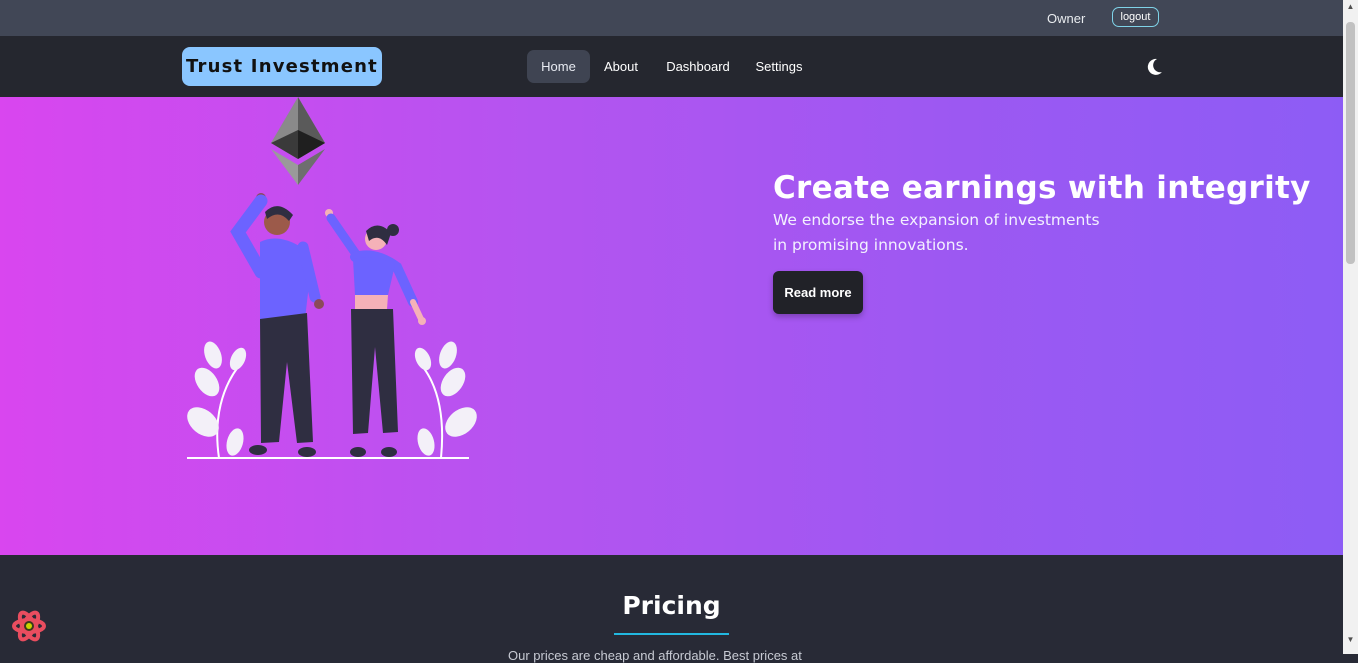  Describe the element at coordinates (1066, 18) in the screenshot. I see `user-name: Owner` at that location.